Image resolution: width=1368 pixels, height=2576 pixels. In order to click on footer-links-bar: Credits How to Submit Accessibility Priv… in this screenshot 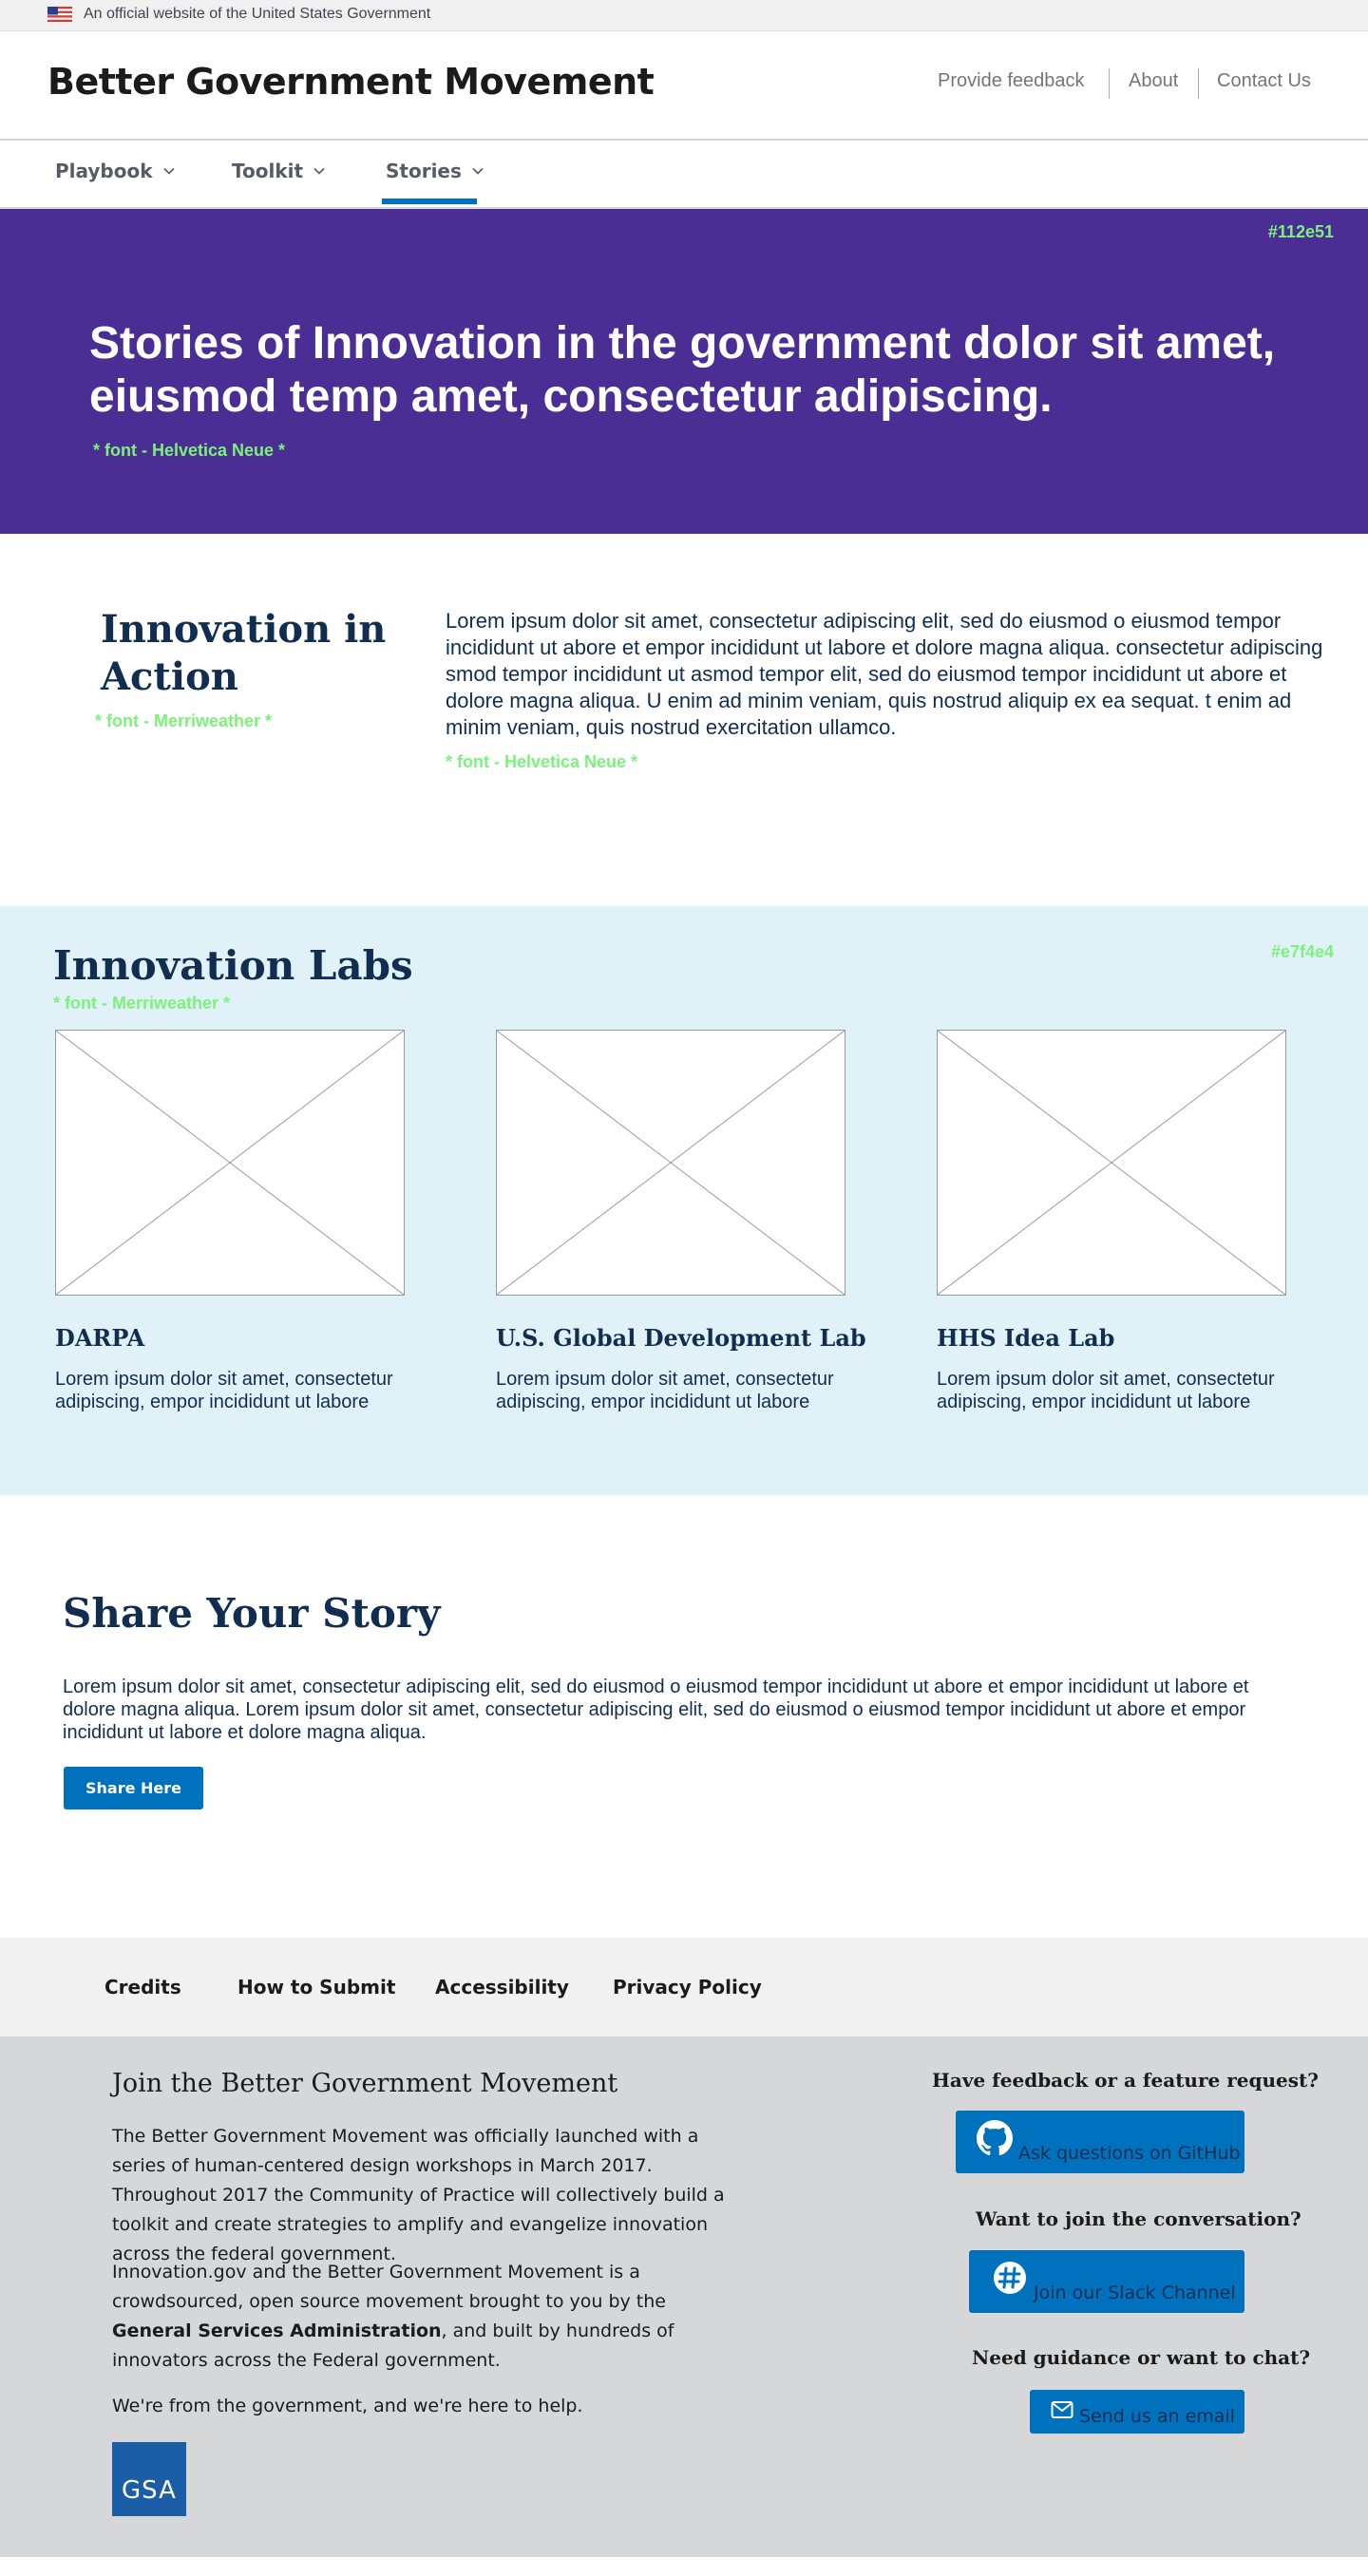, I will do `click(684, 1987)`.